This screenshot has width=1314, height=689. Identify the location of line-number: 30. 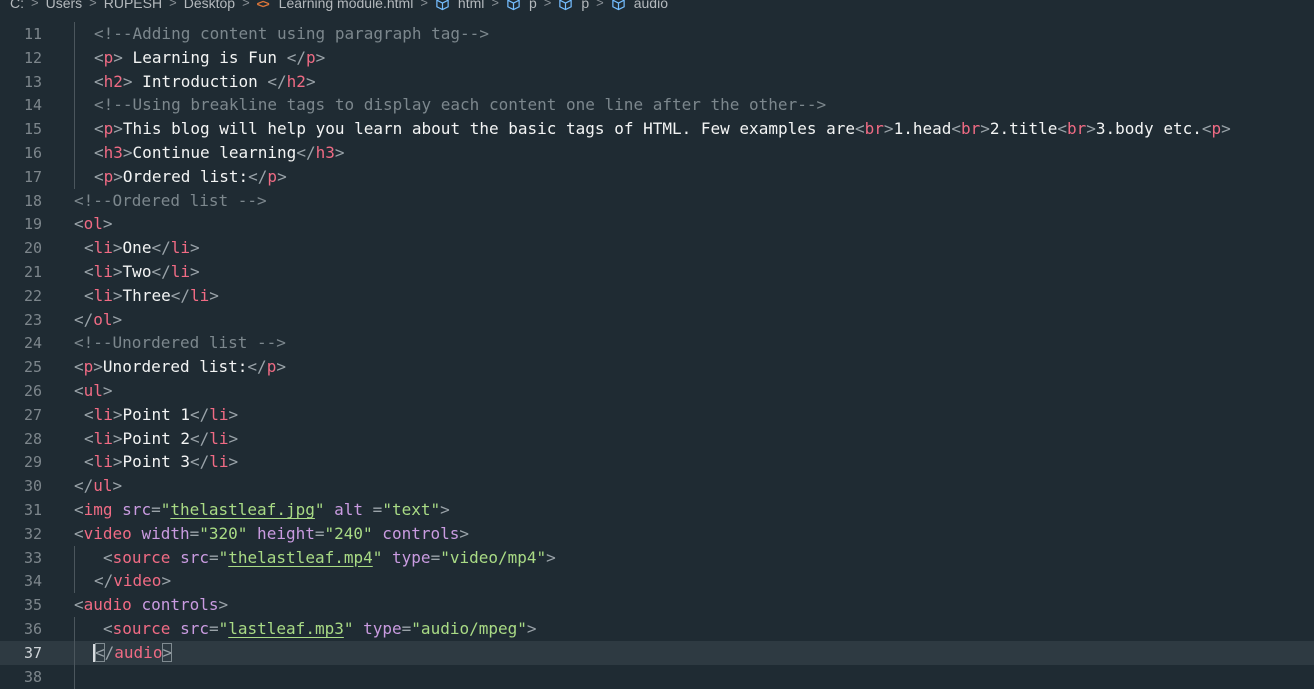
(32, 486).